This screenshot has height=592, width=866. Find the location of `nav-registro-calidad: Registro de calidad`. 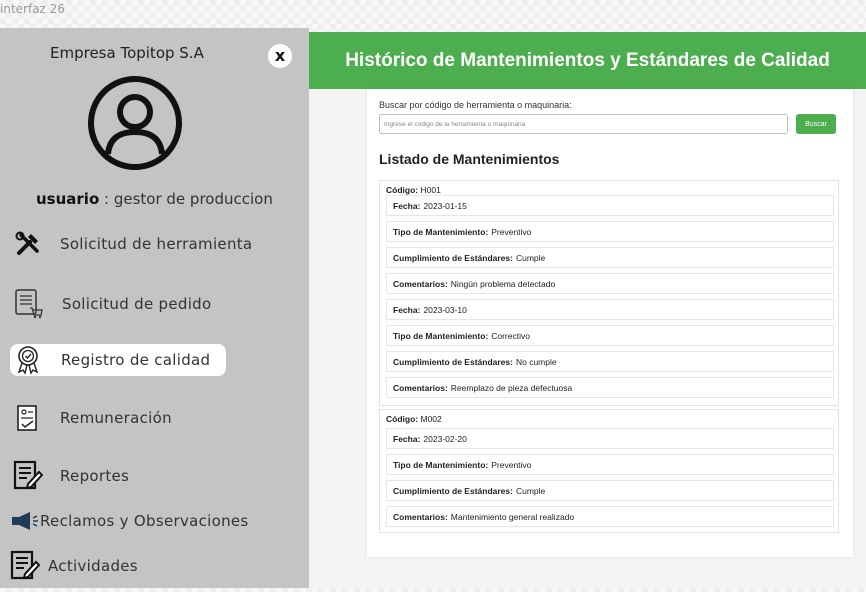

nav-registro-calidad: Registro de calidad is located at coordinates (118, 360).